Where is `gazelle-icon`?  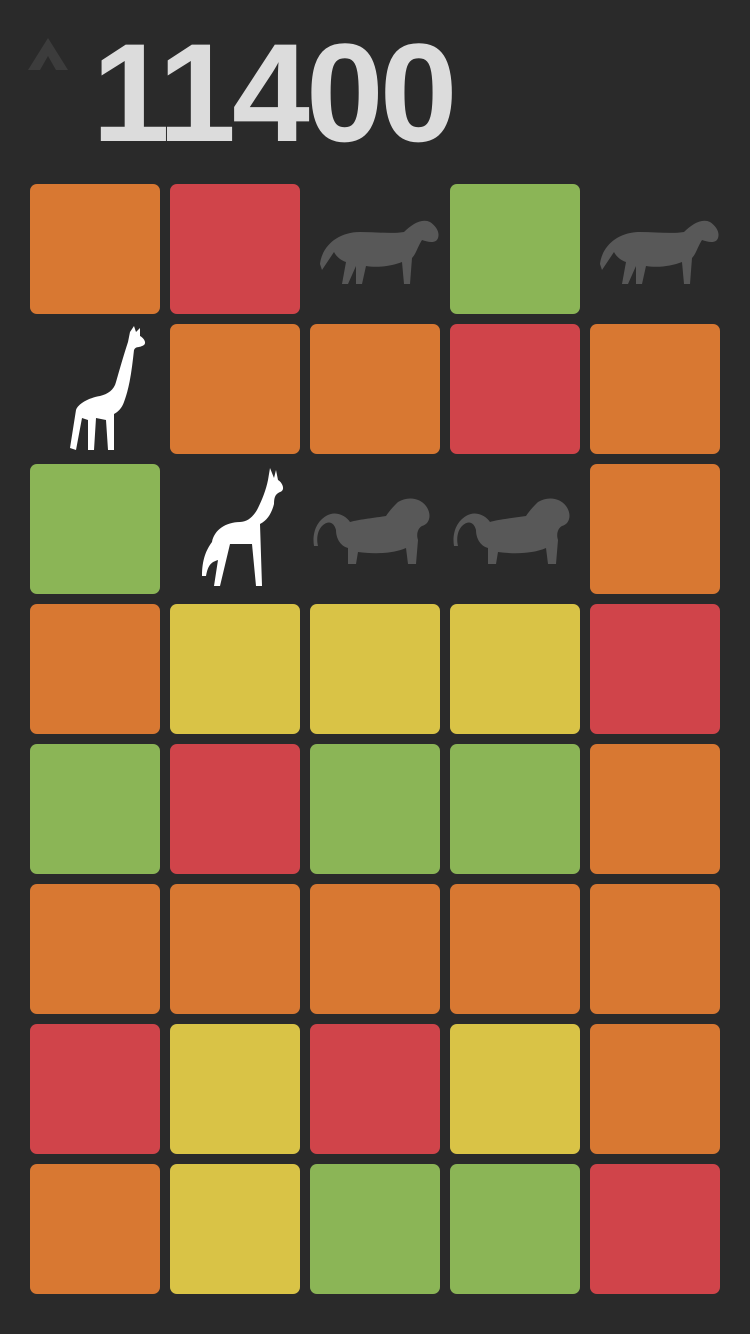
gazelle-icon is located at coordinates (243, 527).